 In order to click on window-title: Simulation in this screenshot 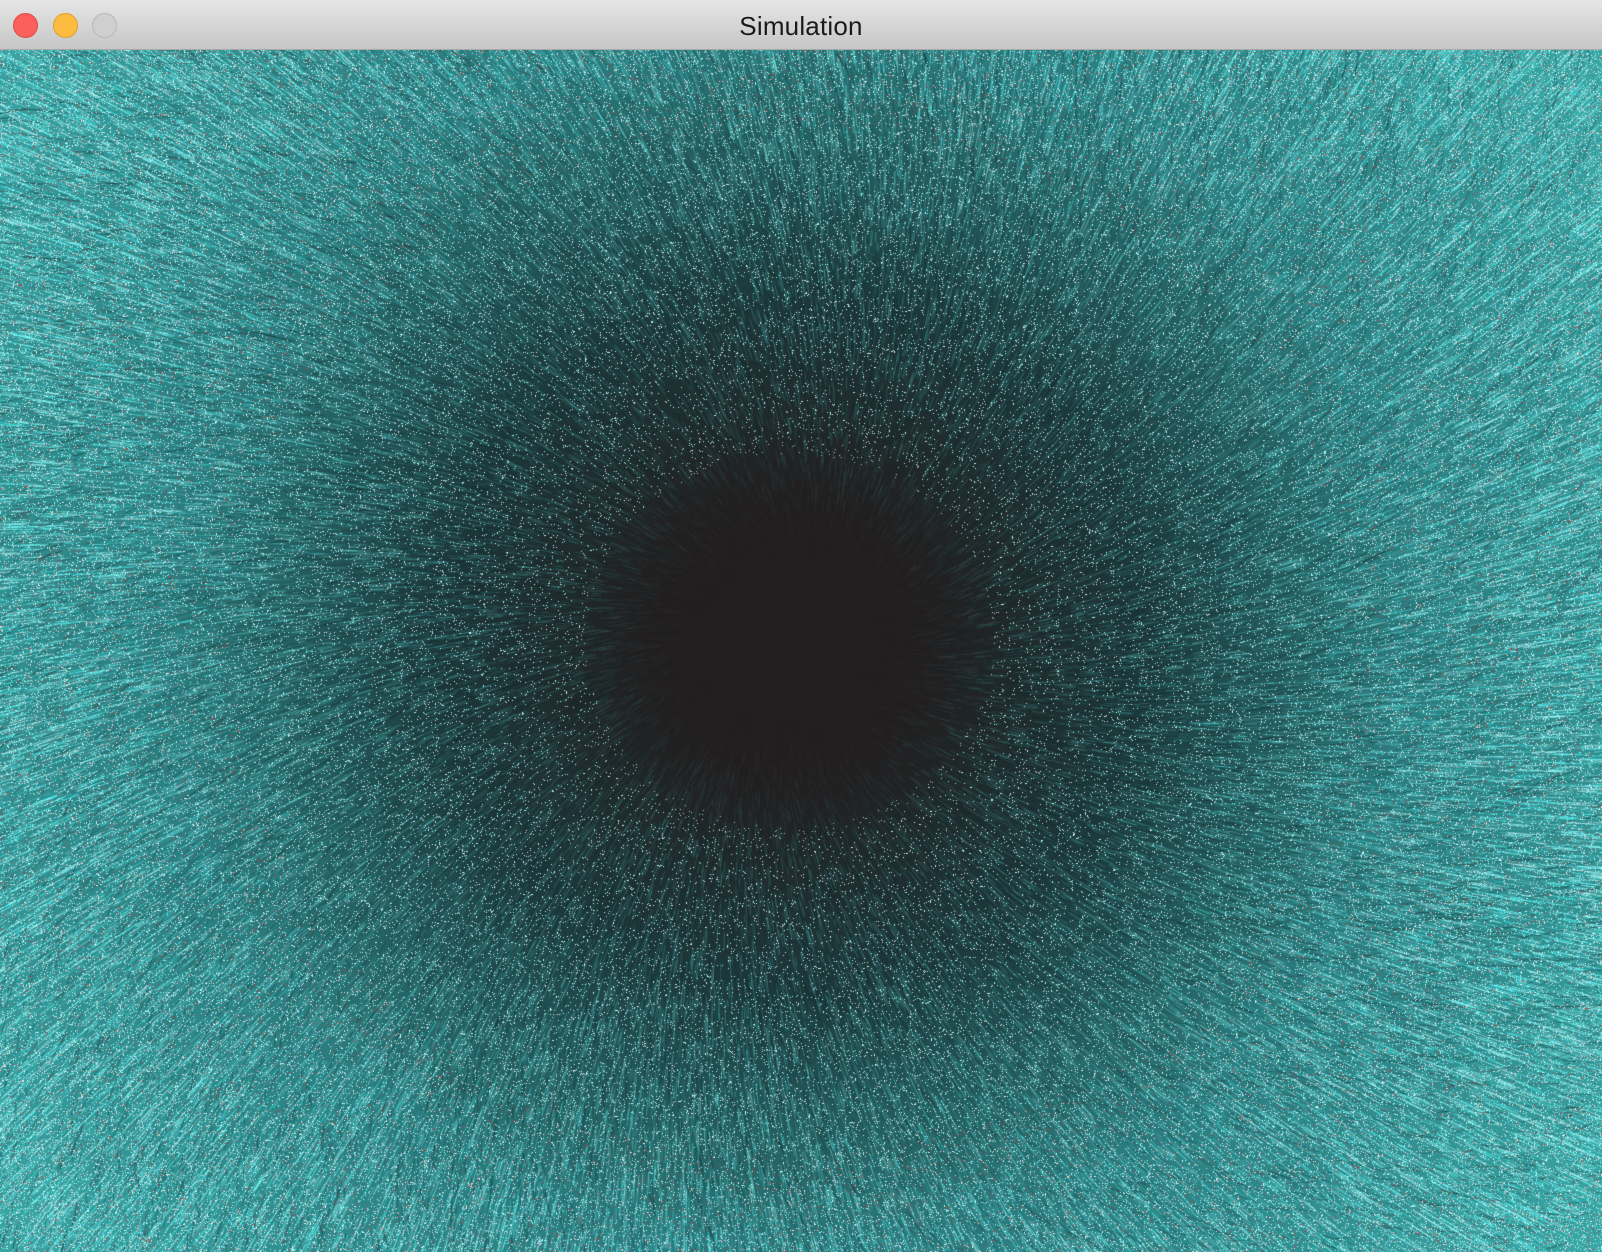, I will do `click(801, 26)`.